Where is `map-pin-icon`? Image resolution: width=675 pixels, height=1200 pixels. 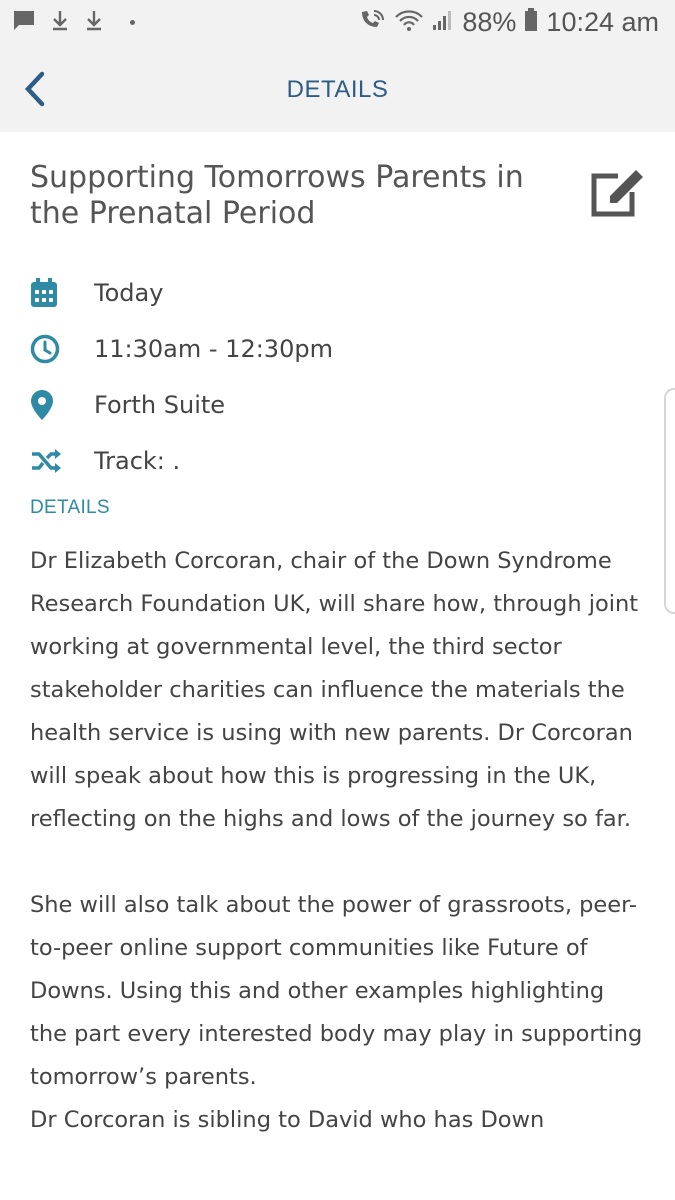
map-pin-icon is located at coordinates (49, 405).